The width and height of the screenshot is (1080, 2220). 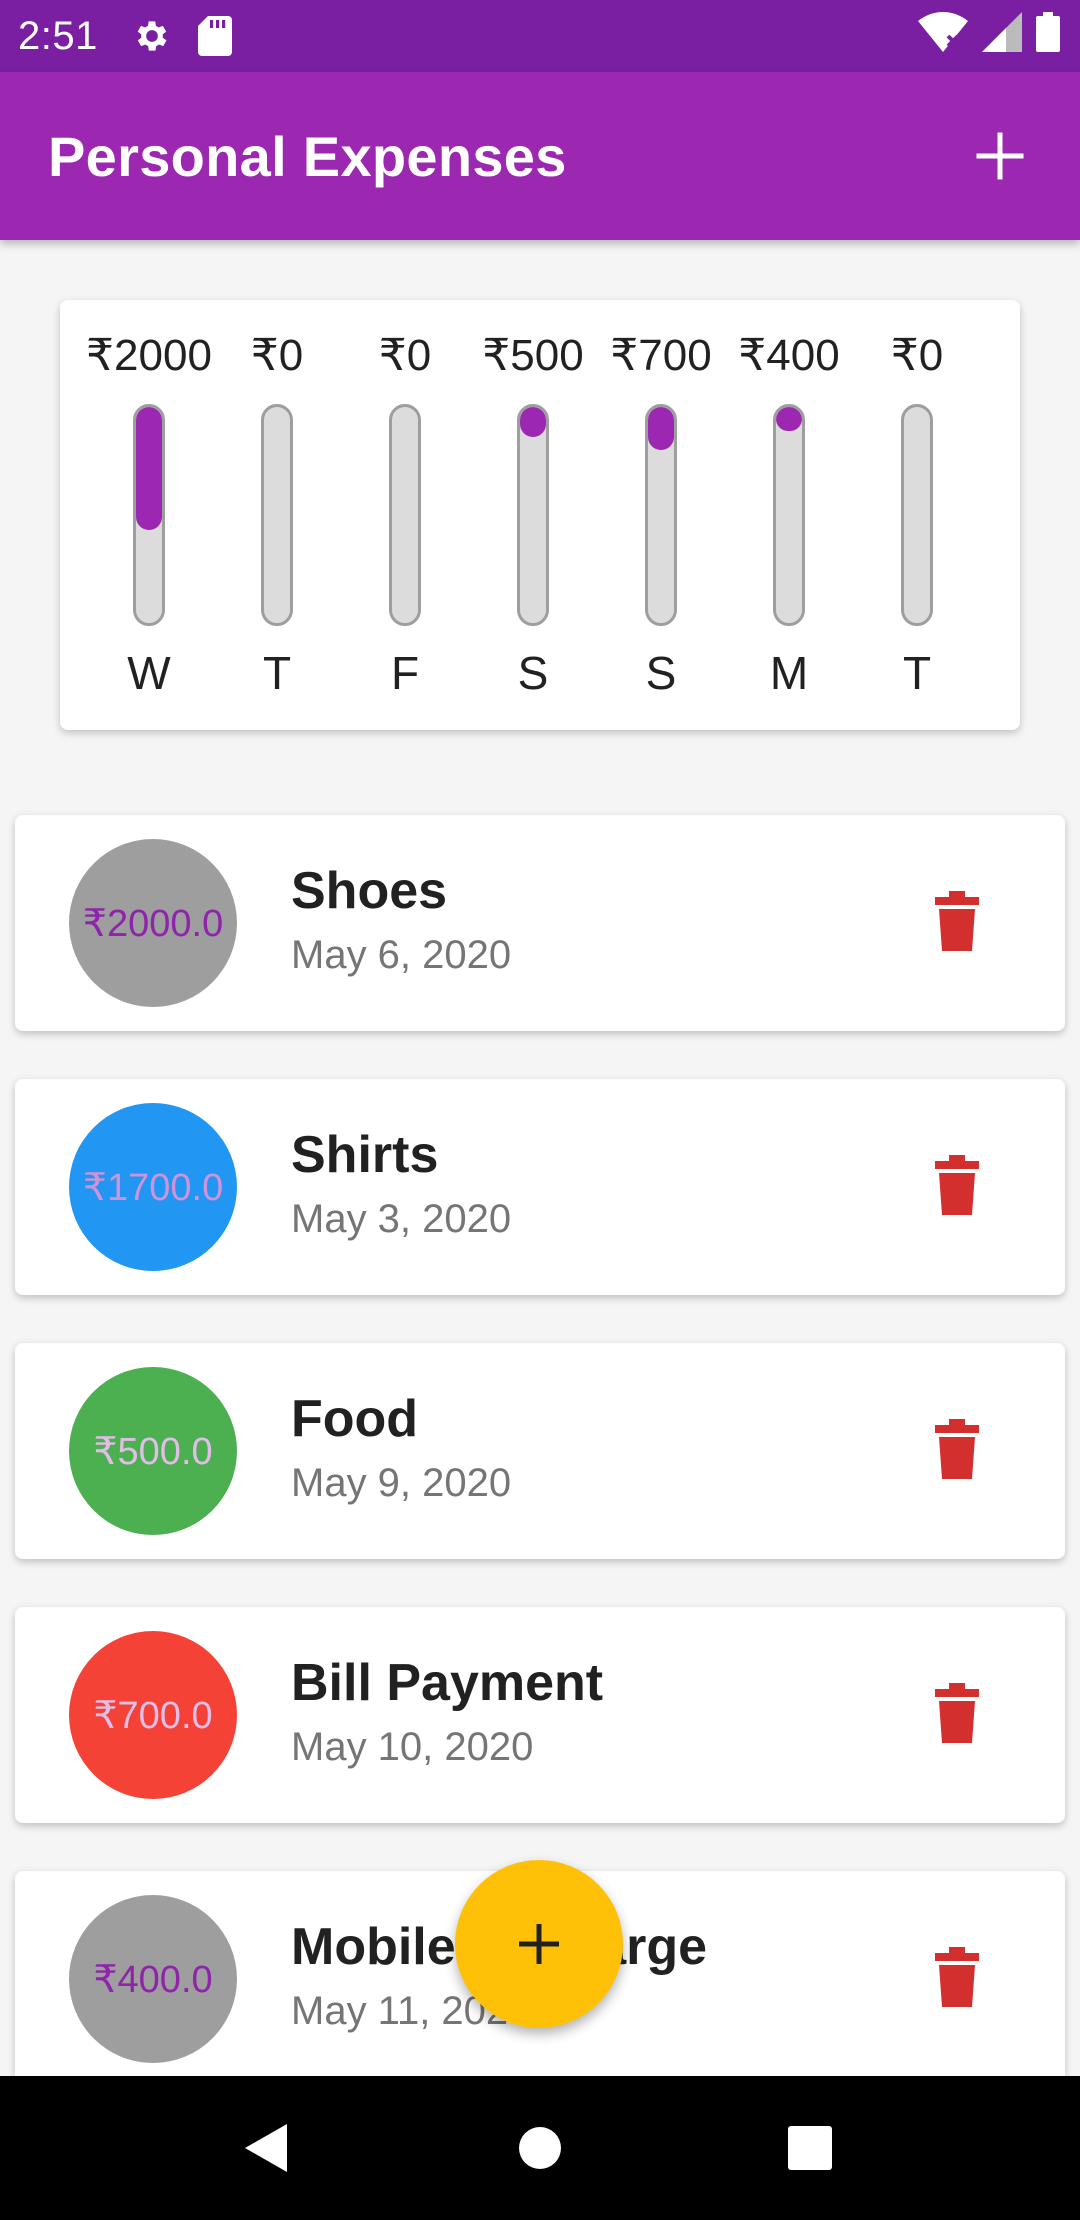 I want to click on recents-button, so click(x=810, y=2148).